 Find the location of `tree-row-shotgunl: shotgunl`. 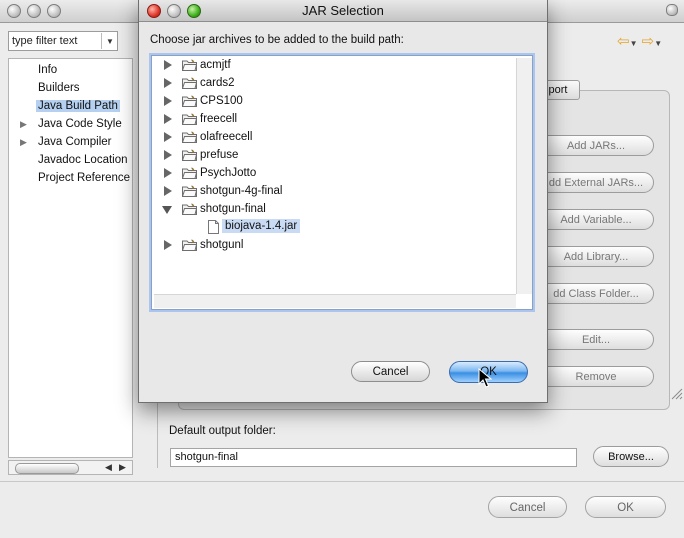

tree-row-shotgunl: shotgunl is located at coordinates (332, 246).